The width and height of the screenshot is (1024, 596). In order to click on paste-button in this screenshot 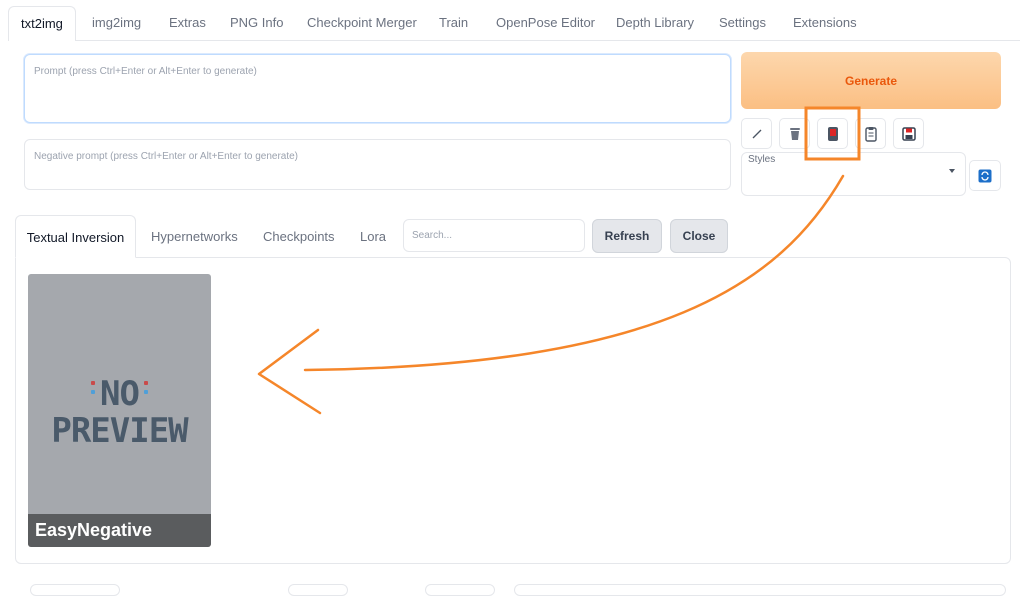, I will do `click(756, 133)`.